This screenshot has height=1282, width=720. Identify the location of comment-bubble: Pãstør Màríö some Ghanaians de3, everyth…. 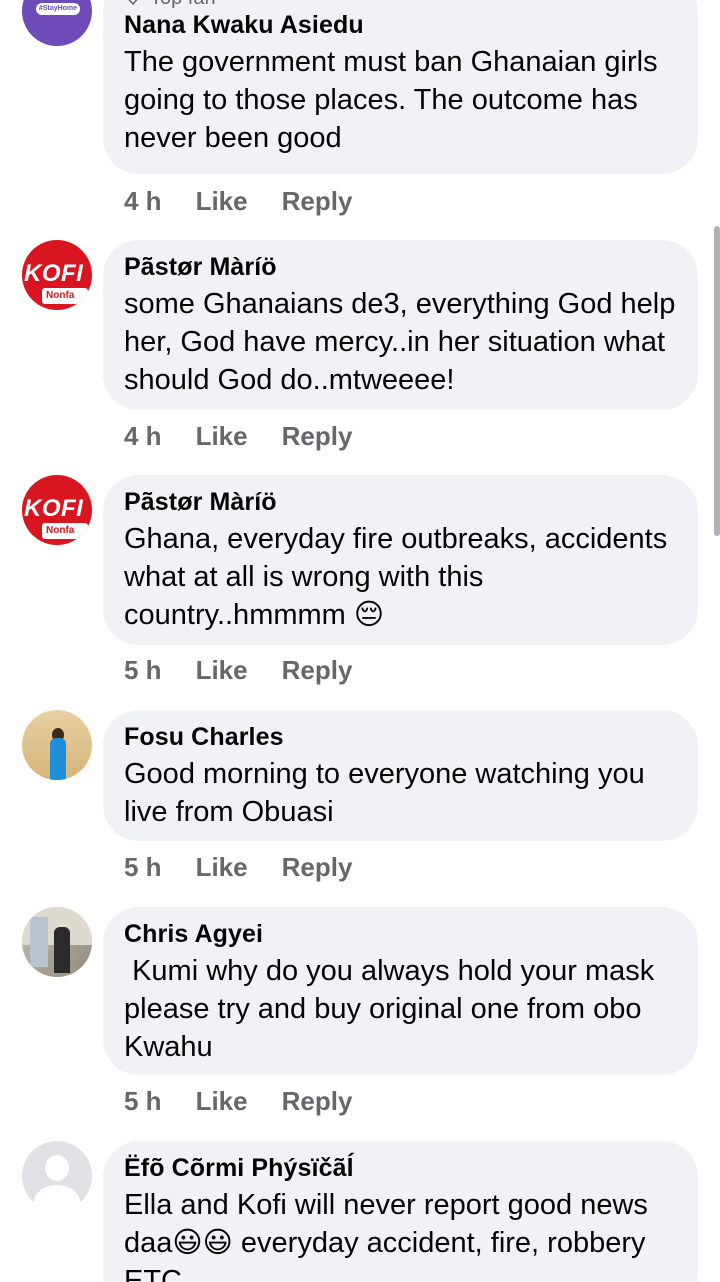
(400, 325).